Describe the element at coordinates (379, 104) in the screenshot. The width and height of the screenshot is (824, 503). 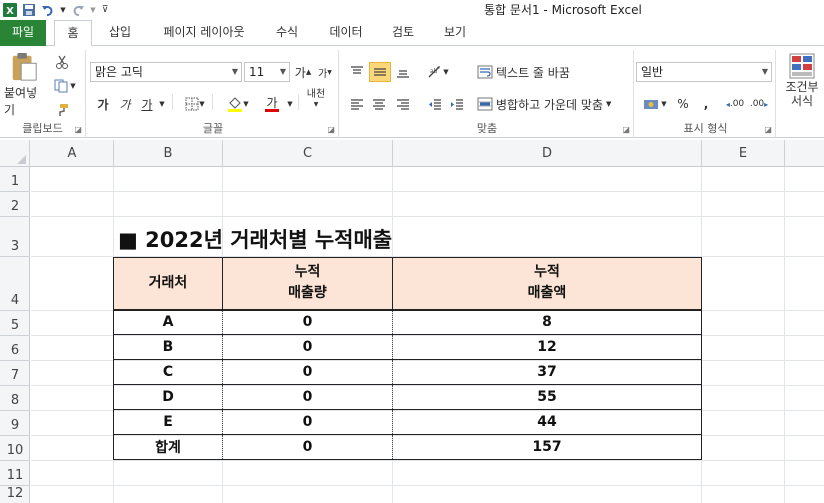
I see `align-center-button` at that location.